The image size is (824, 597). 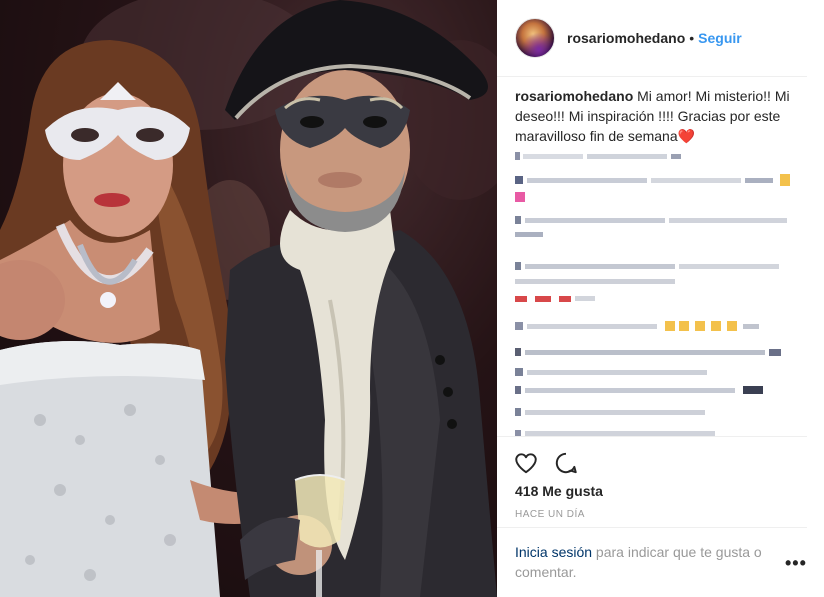 What do you see at coordinates (574, 96) in the screenshot?
I see `caption-username: rosariomohedano` at bounding box center [574, 96].